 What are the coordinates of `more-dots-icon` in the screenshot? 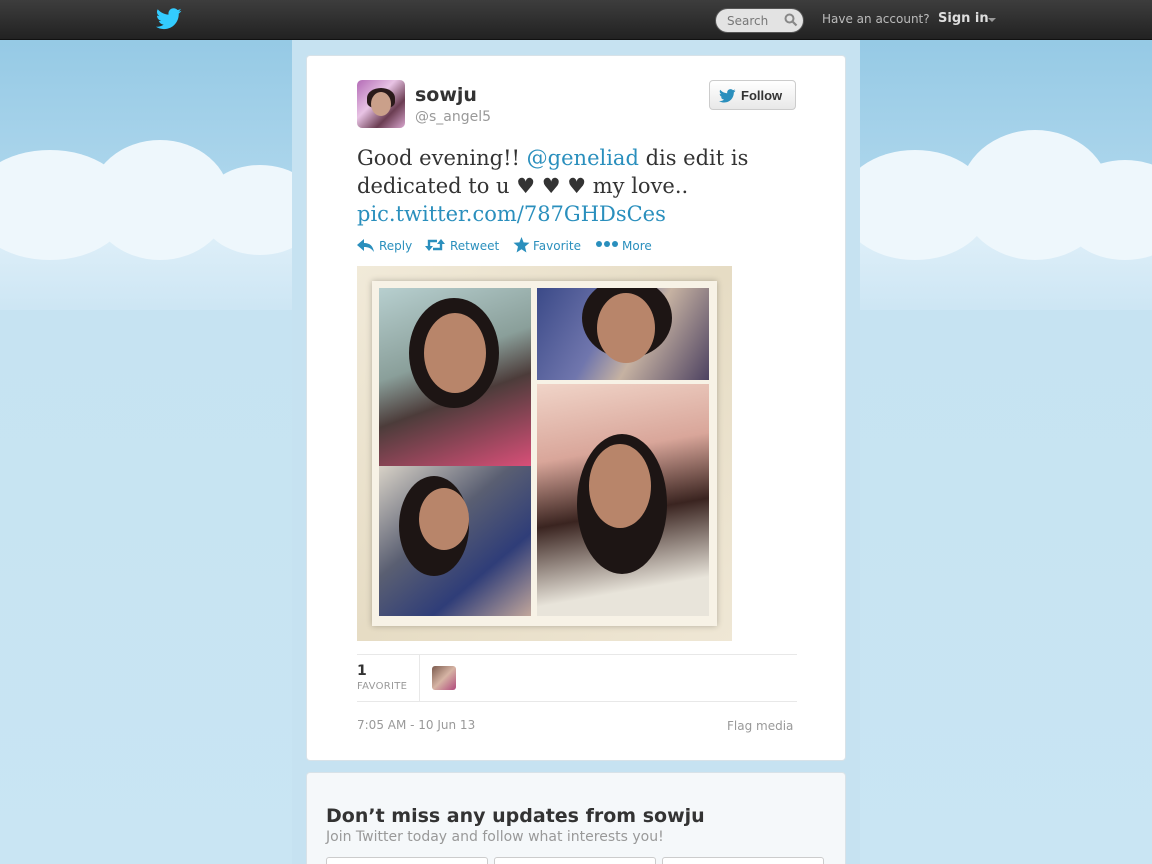 It's located at (607, 244).